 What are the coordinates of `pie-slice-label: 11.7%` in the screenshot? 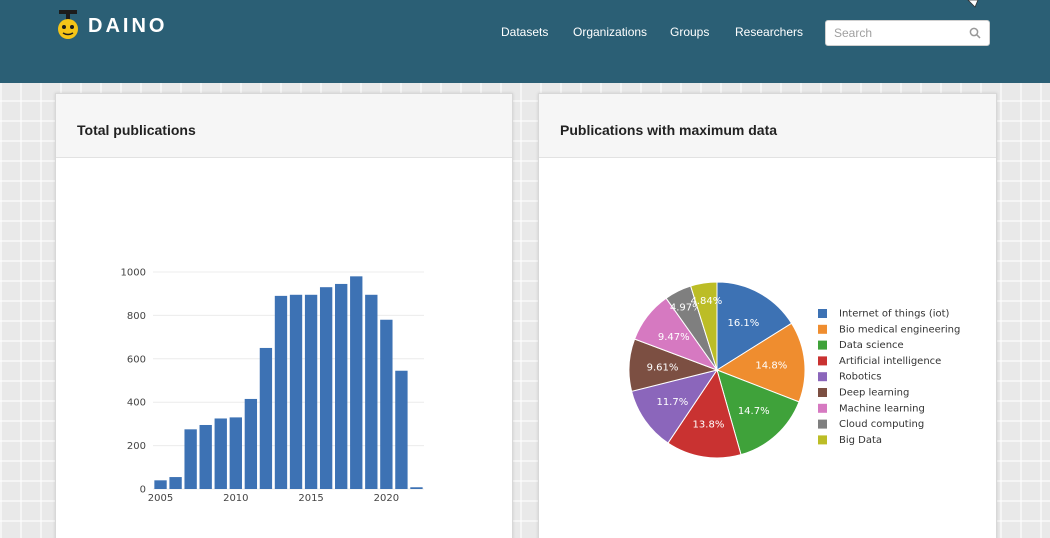 It's located at (672, 402).